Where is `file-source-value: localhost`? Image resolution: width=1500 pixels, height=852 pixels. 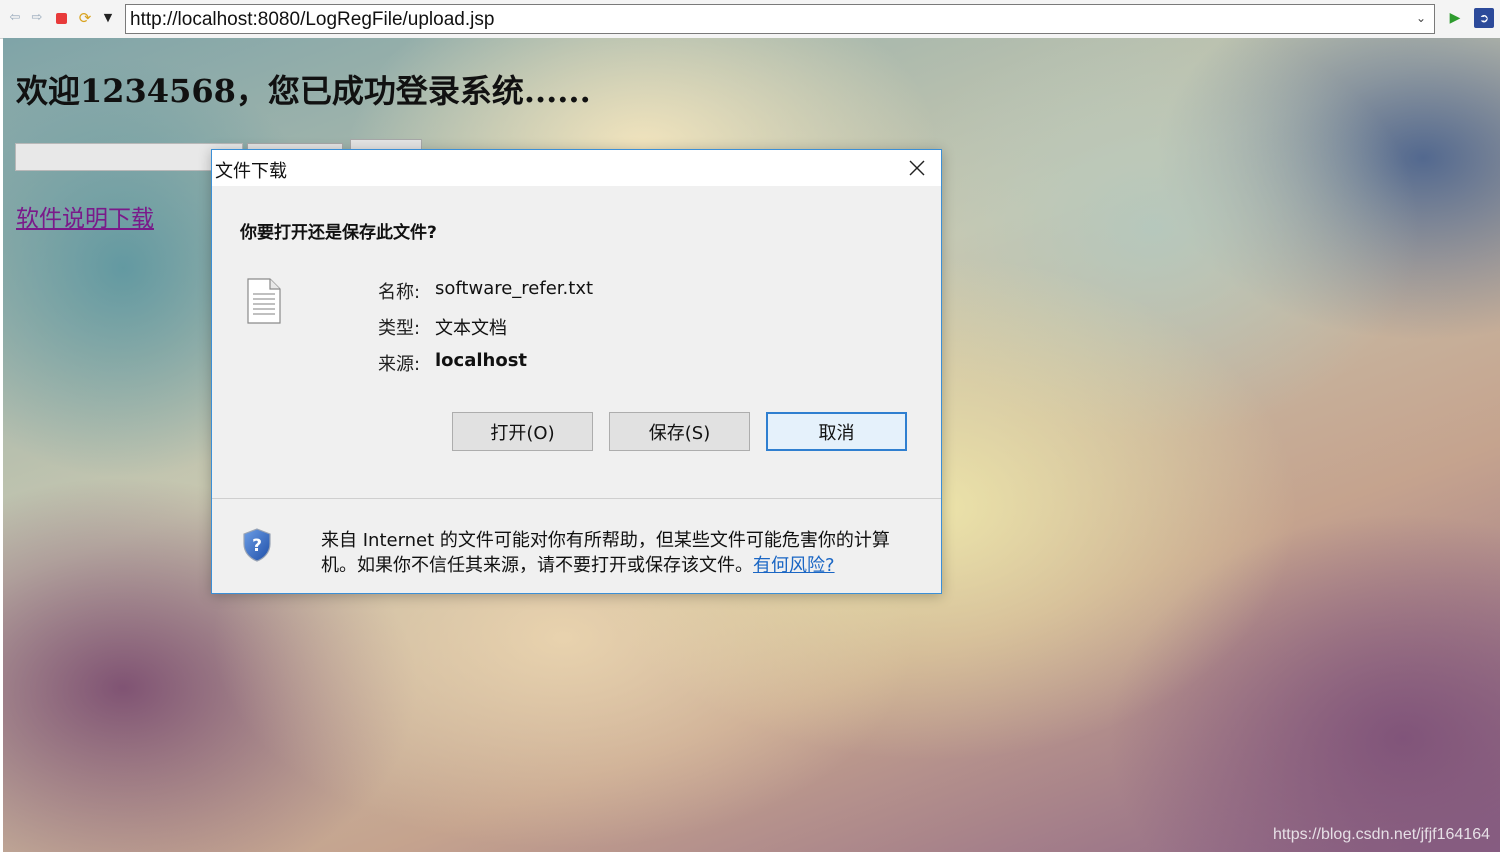 file-source-value: localhost is located at coordinates (481, 360).